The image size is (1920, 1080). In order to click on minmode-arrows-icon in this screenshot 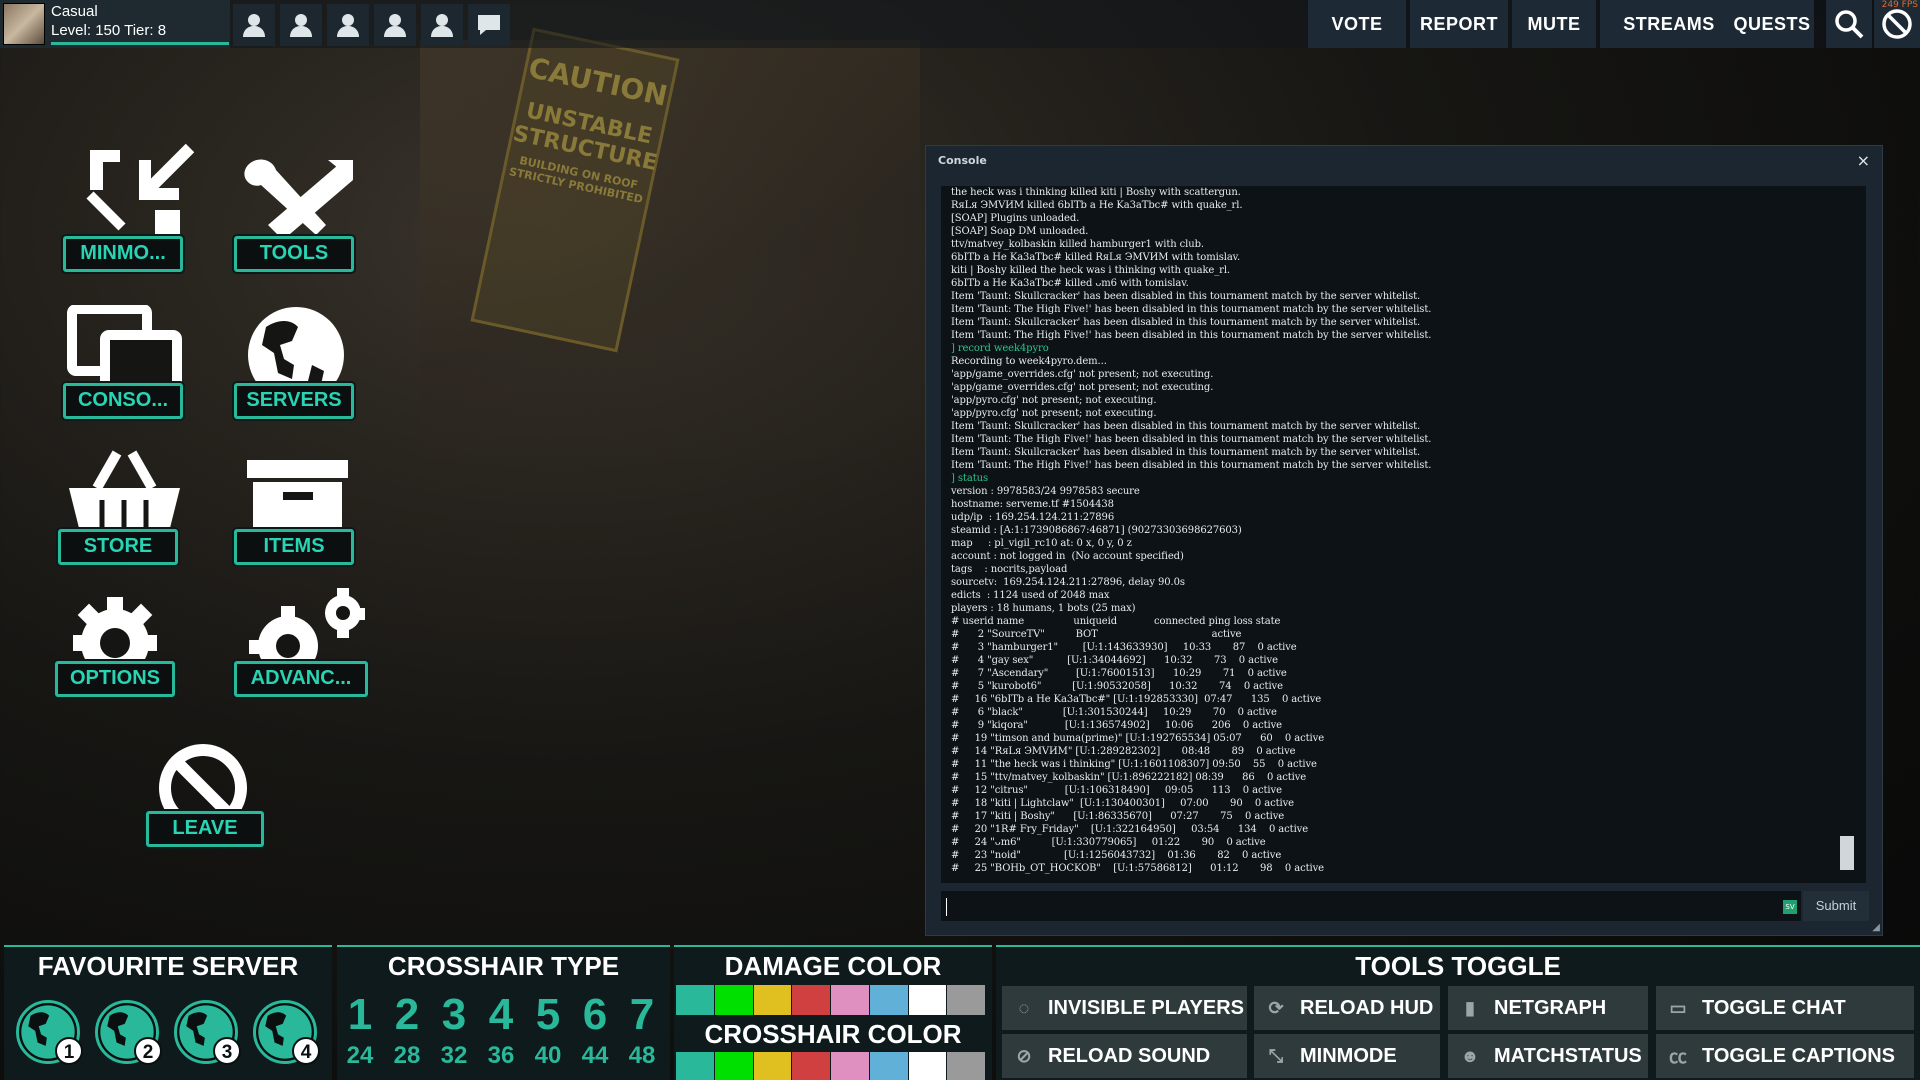, I will do `click(140, 191)`.